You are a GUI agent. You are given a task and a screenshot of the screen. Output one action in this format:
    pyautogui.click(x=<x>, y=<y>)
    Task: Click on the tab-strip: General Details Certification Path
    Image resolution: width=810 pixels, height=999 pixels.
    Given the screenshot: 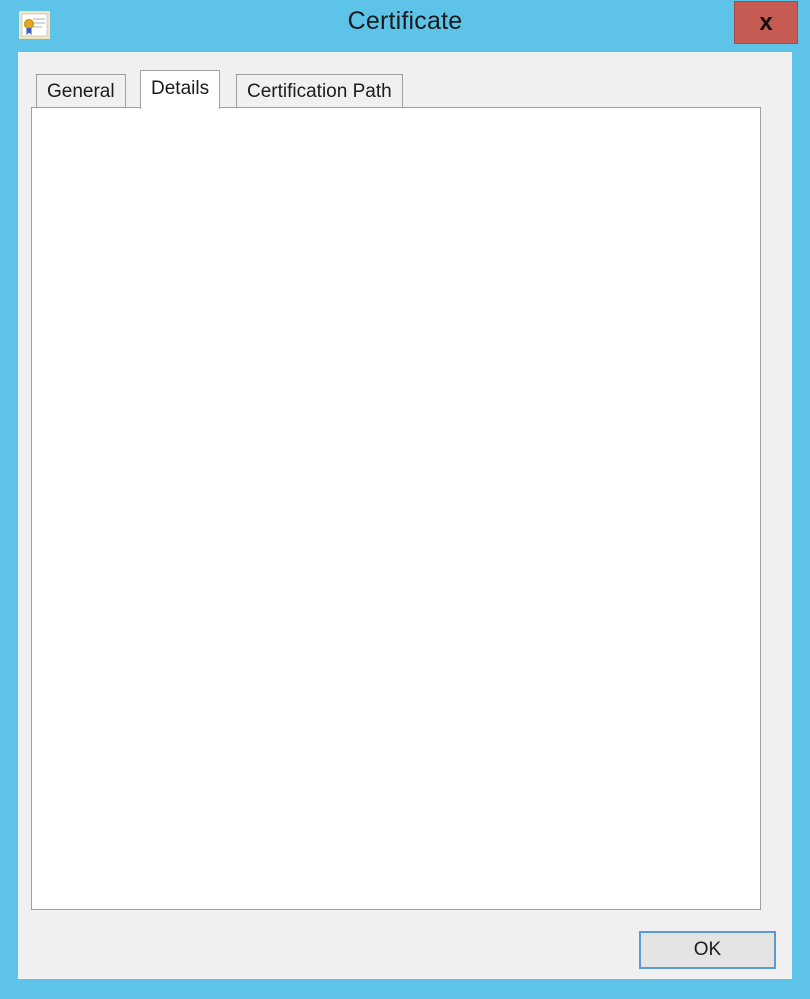 What is the action you would take?
    pyautogui.click(x=405, y=89)
    